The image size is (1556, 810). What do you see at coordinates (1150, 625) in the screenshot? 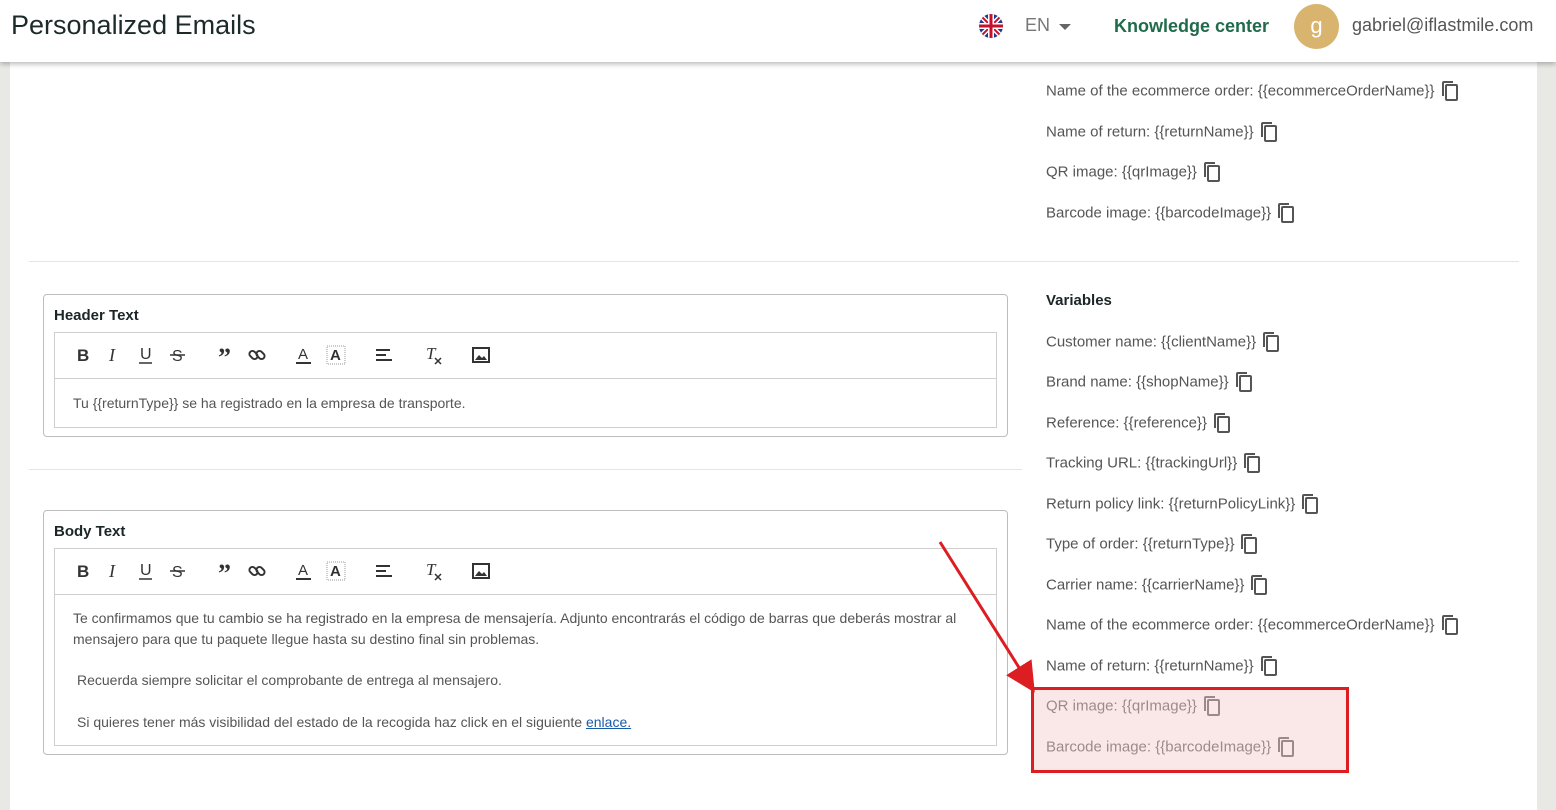
I see `variable-label: Name of the ecommerce order:` at bounding box center [1150, 625].